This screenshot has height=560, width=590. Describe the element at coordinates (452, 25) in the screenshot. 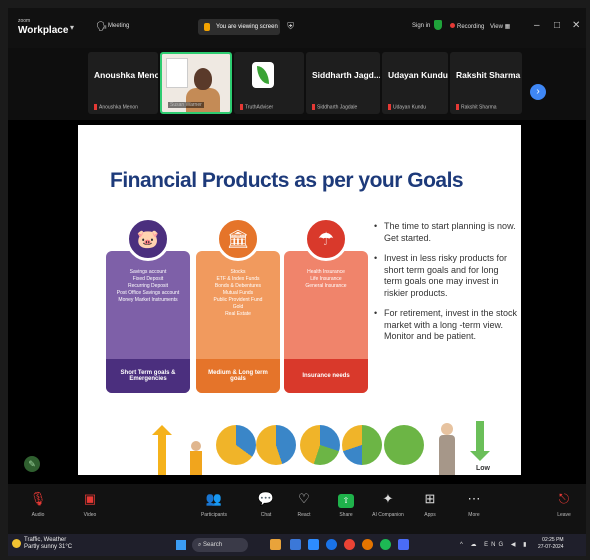

I see `record-dot-icon` at that location.